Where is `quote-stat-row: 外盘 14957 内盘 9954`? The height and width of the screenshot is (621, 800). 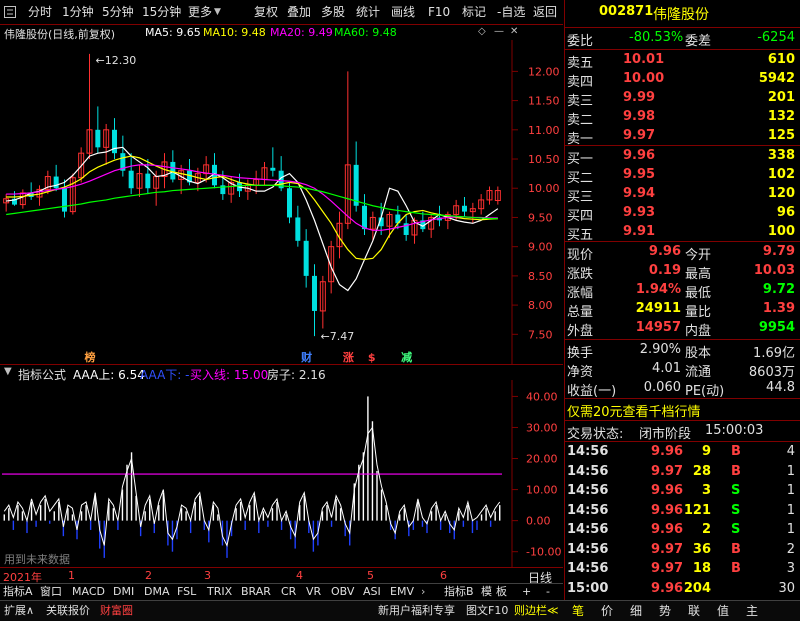 quote-stat-row: 外盘 14957 内盘 9954 is located at coordinates (682, 329).